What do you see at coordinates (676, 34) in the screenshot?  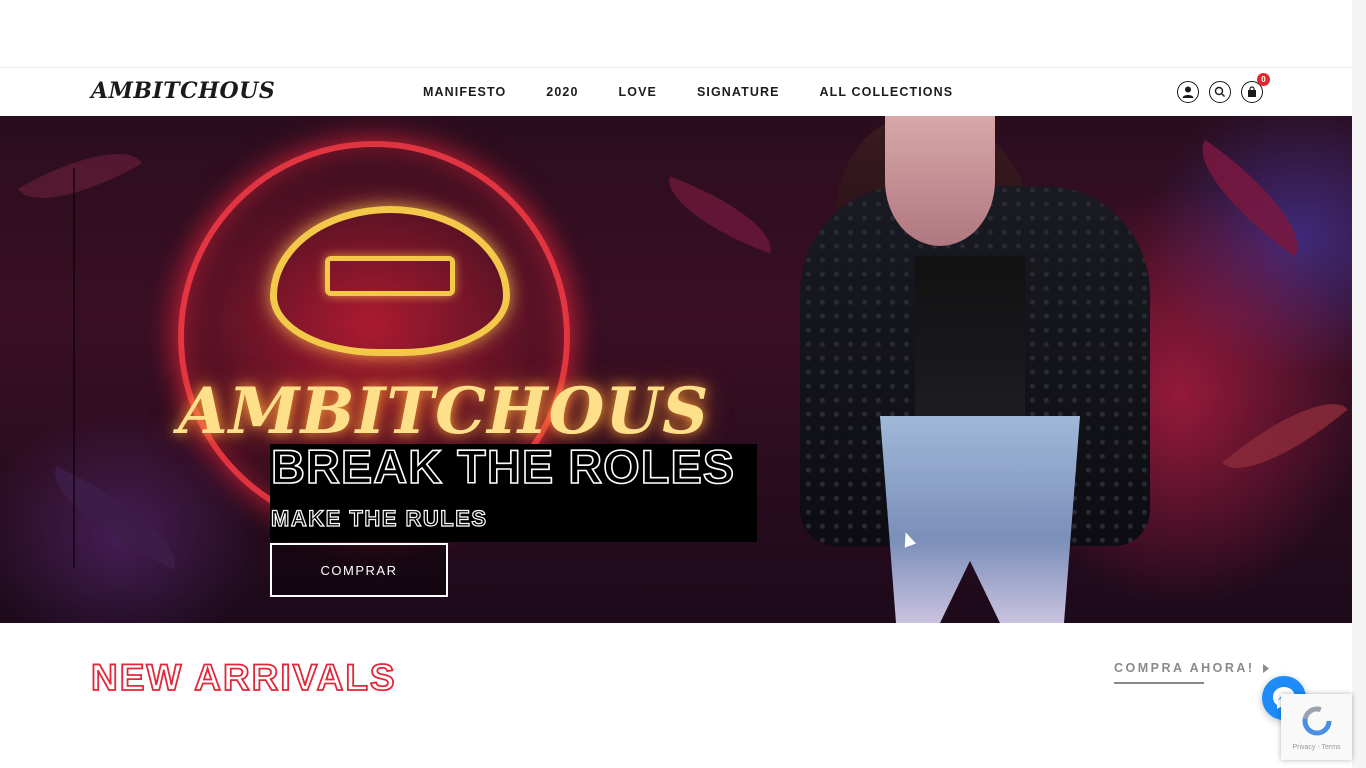 I see `top-blank-bar` at bounding box center [676, 34].